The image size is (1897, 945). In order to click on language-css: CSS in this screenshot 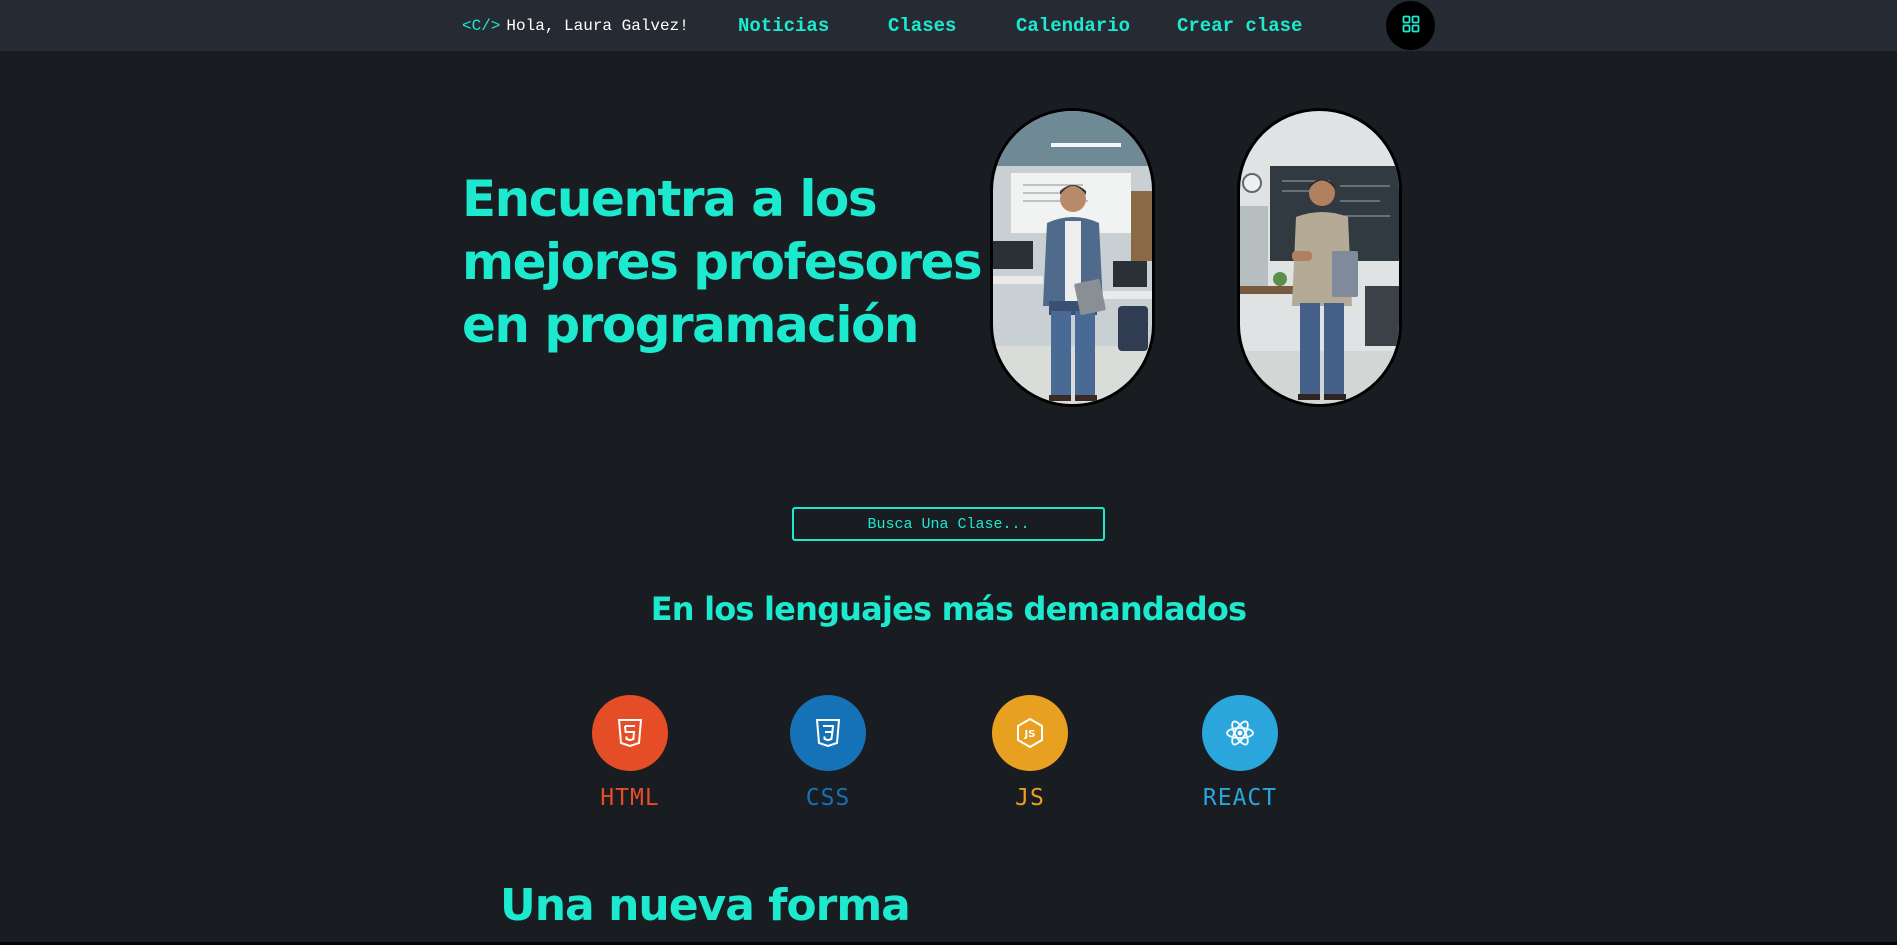, I will do `click(828, 753)`.